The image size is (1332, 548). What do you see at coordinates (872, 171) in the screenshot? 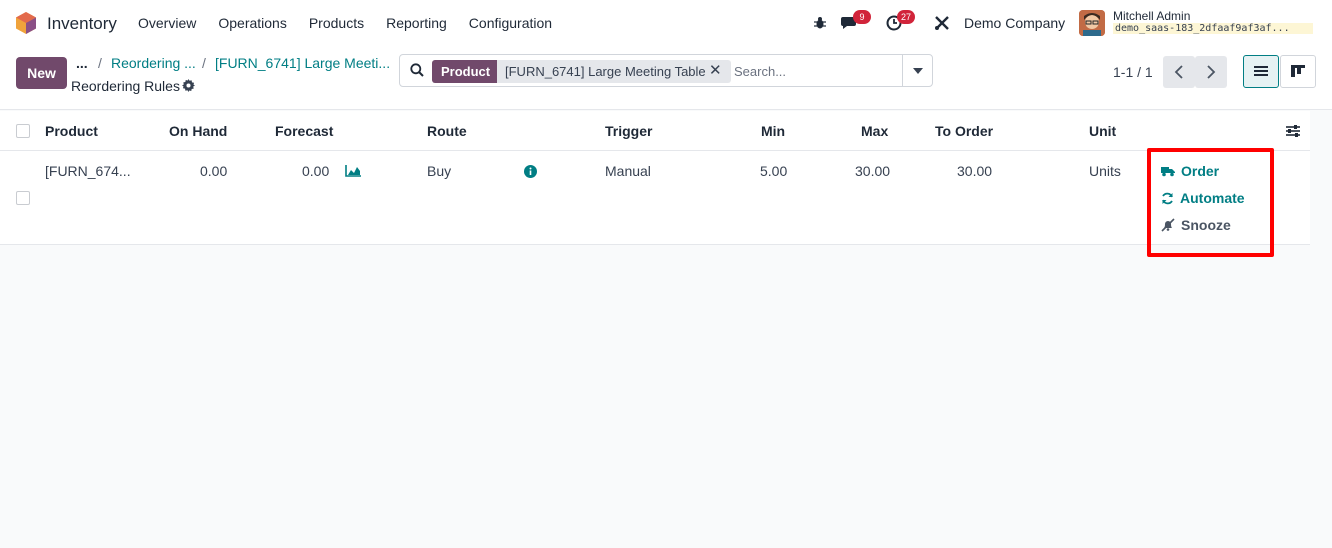
I see `cell-max: 30.00` at bounding box center [872, 171].